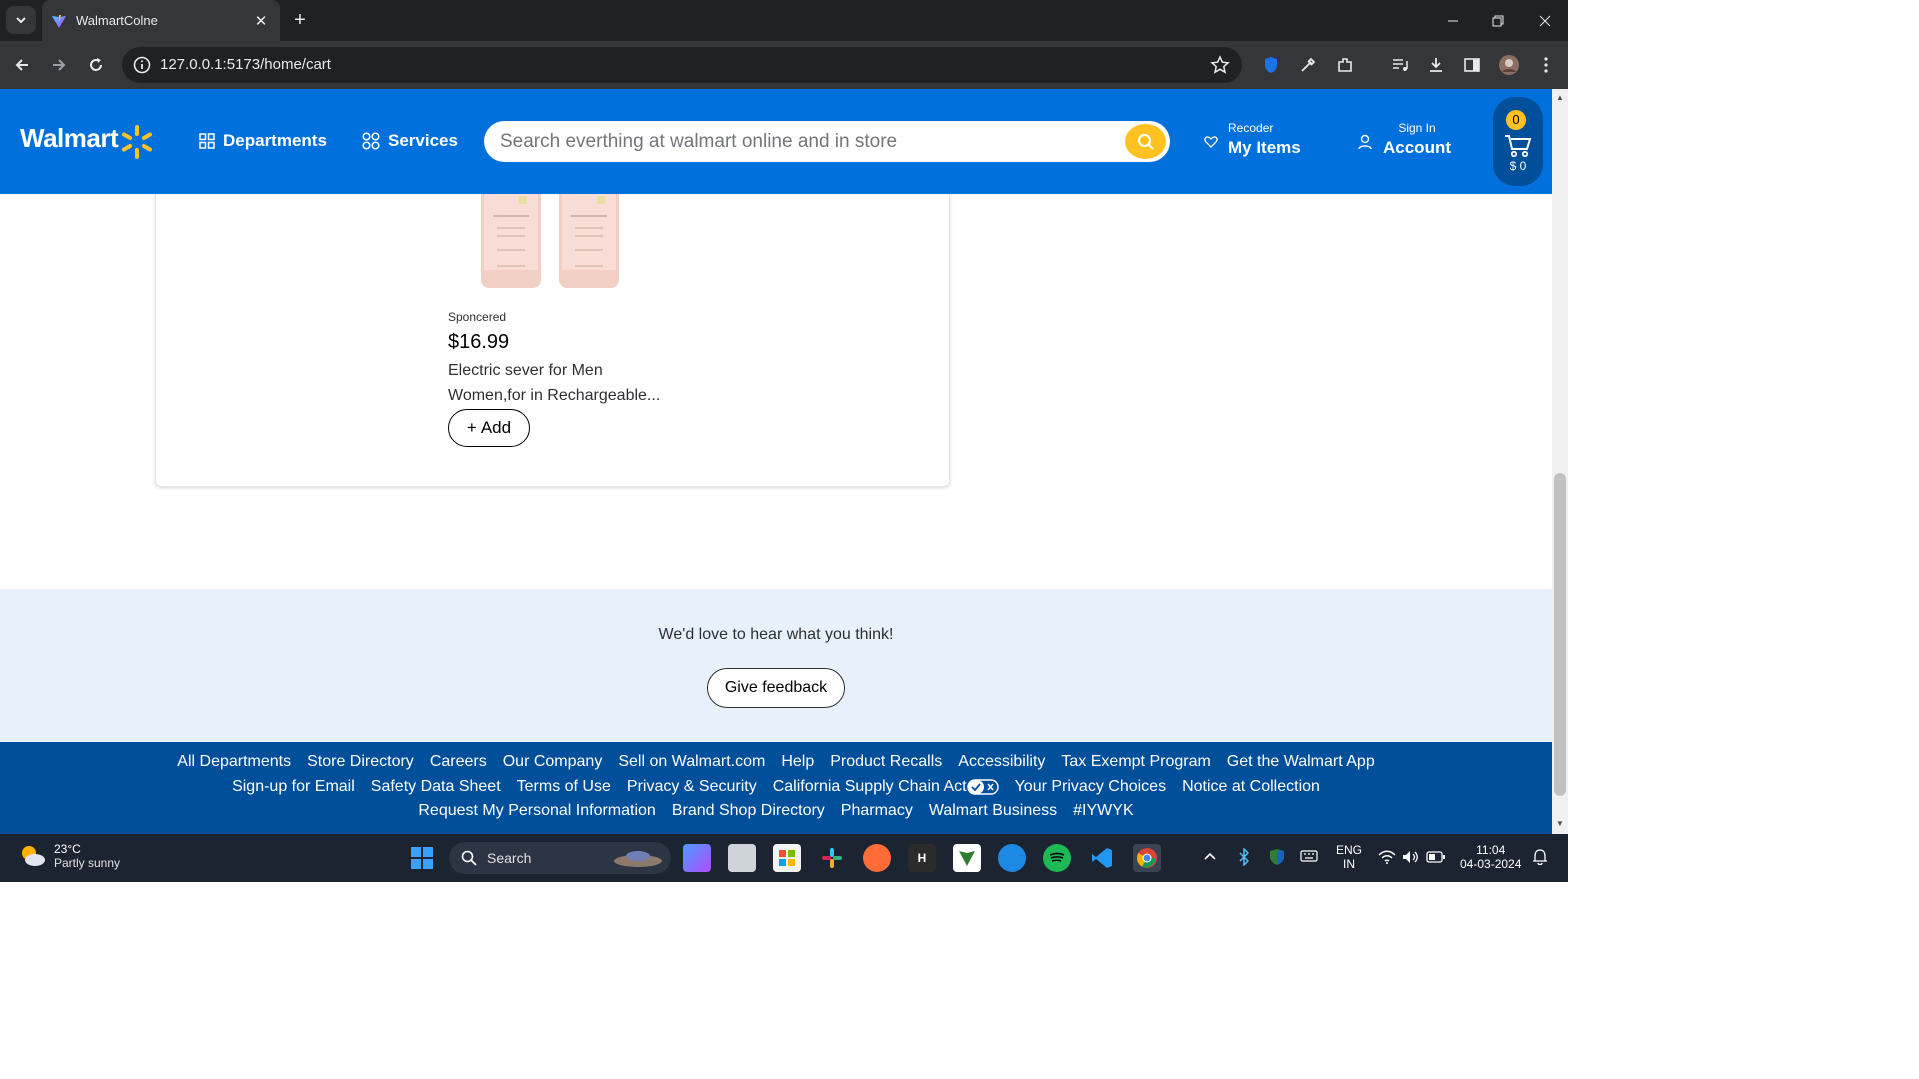 Image resolution: width=1919 pixels, height=1079 pixels. I want to click on url-text: 127.0.0.1:5173/home/cart, so click(245, 64).